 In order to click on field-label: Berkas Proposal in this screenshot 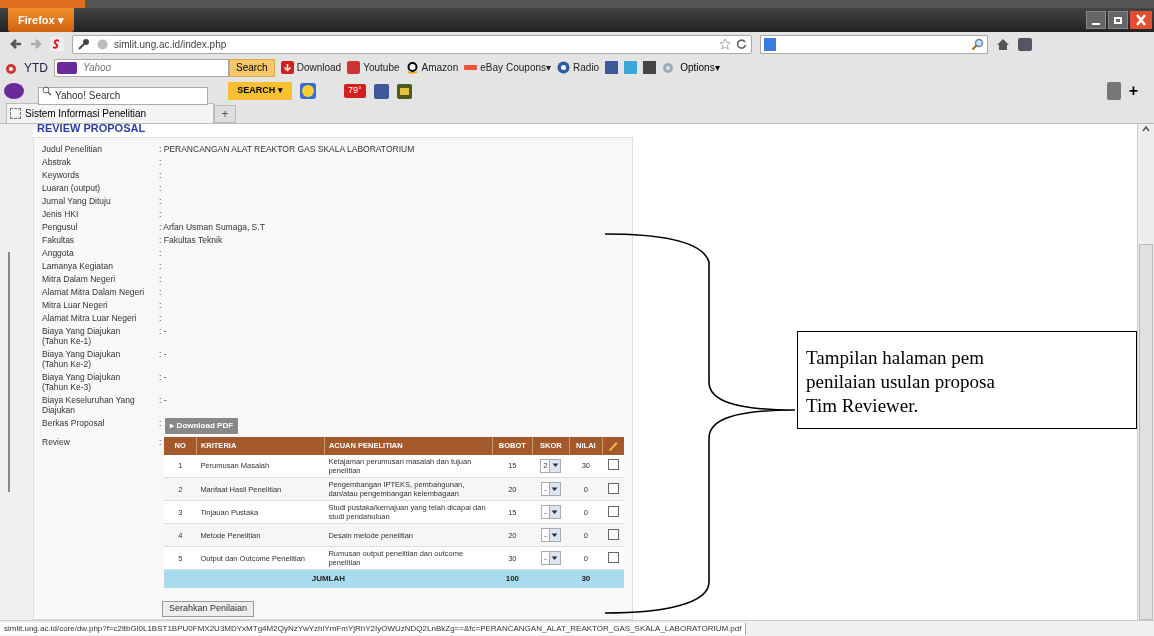, I will do `click(74, 423)`.